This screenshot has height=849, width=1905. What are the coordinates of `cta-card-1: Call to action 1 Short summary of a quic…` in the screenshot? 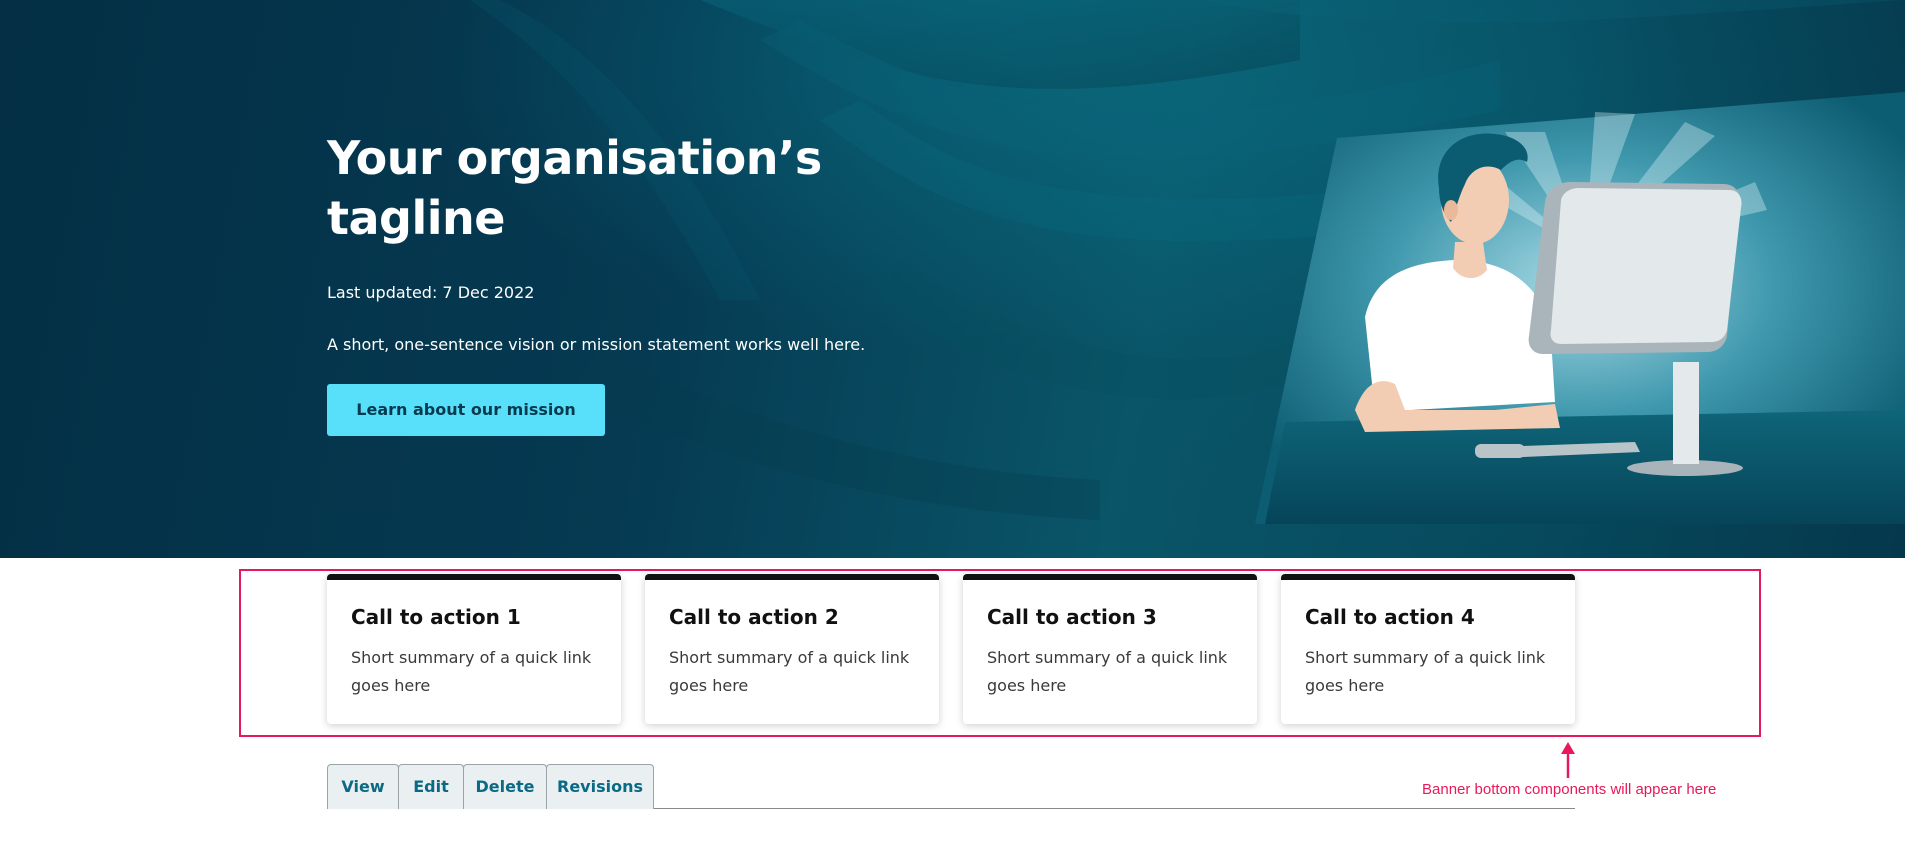 It's located at (474, 649).